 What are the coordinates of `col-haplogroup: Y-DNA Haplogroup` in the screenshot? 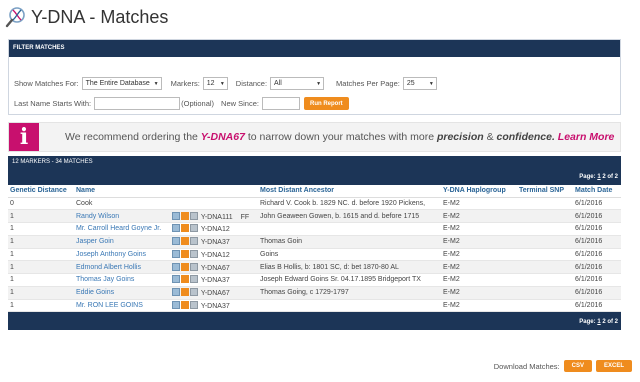 It's located at (479, 191).